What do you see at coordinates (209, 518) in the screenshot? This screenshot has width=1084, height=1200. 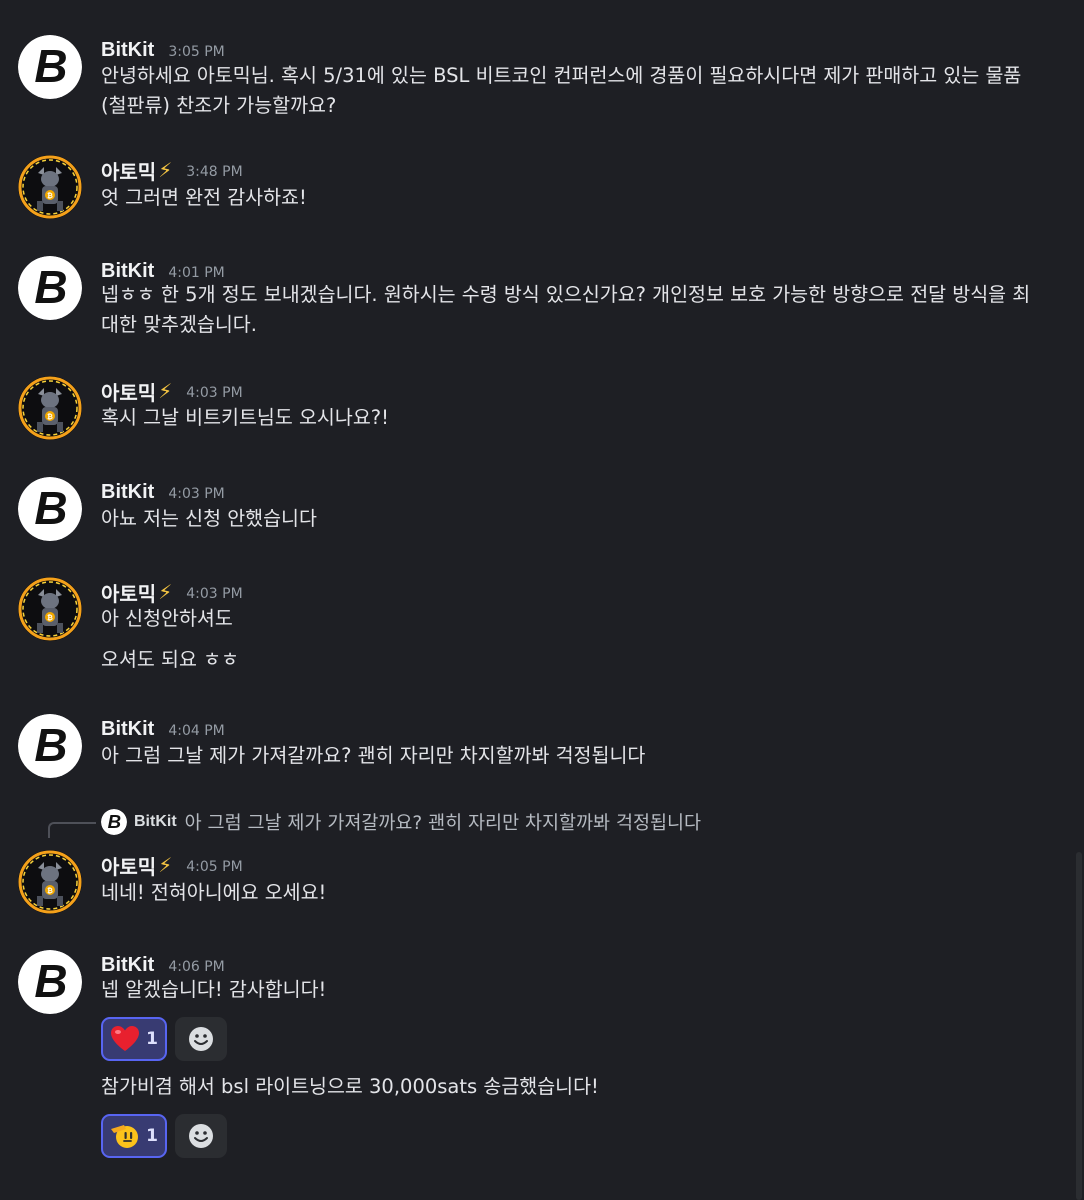 I see `message-line: 아뇨 저는 신청 안했습니다` at bounding box center [209, 518].